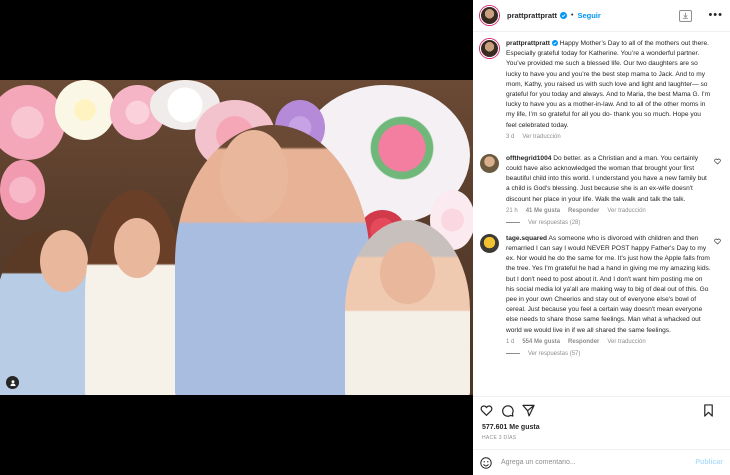  Describe the element at coordinates (601, 410) in the screenshot. I see `post-actions-bar` at that location.